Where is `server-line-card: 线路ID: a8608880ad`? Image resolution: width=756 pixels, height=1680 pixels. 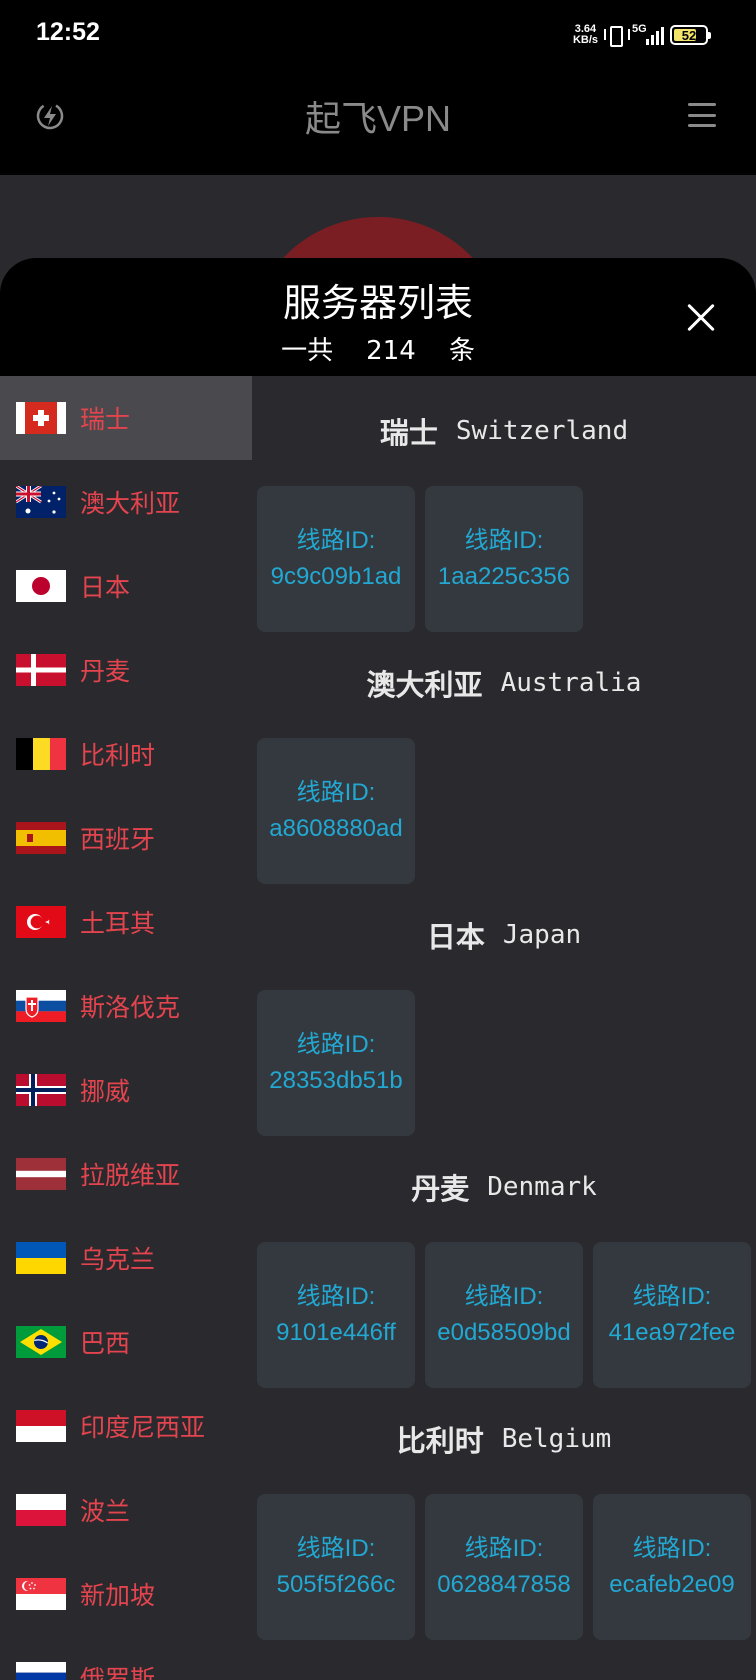
server-line-card: 线路ID: a8608880ad is located at coordinates (336, 811).